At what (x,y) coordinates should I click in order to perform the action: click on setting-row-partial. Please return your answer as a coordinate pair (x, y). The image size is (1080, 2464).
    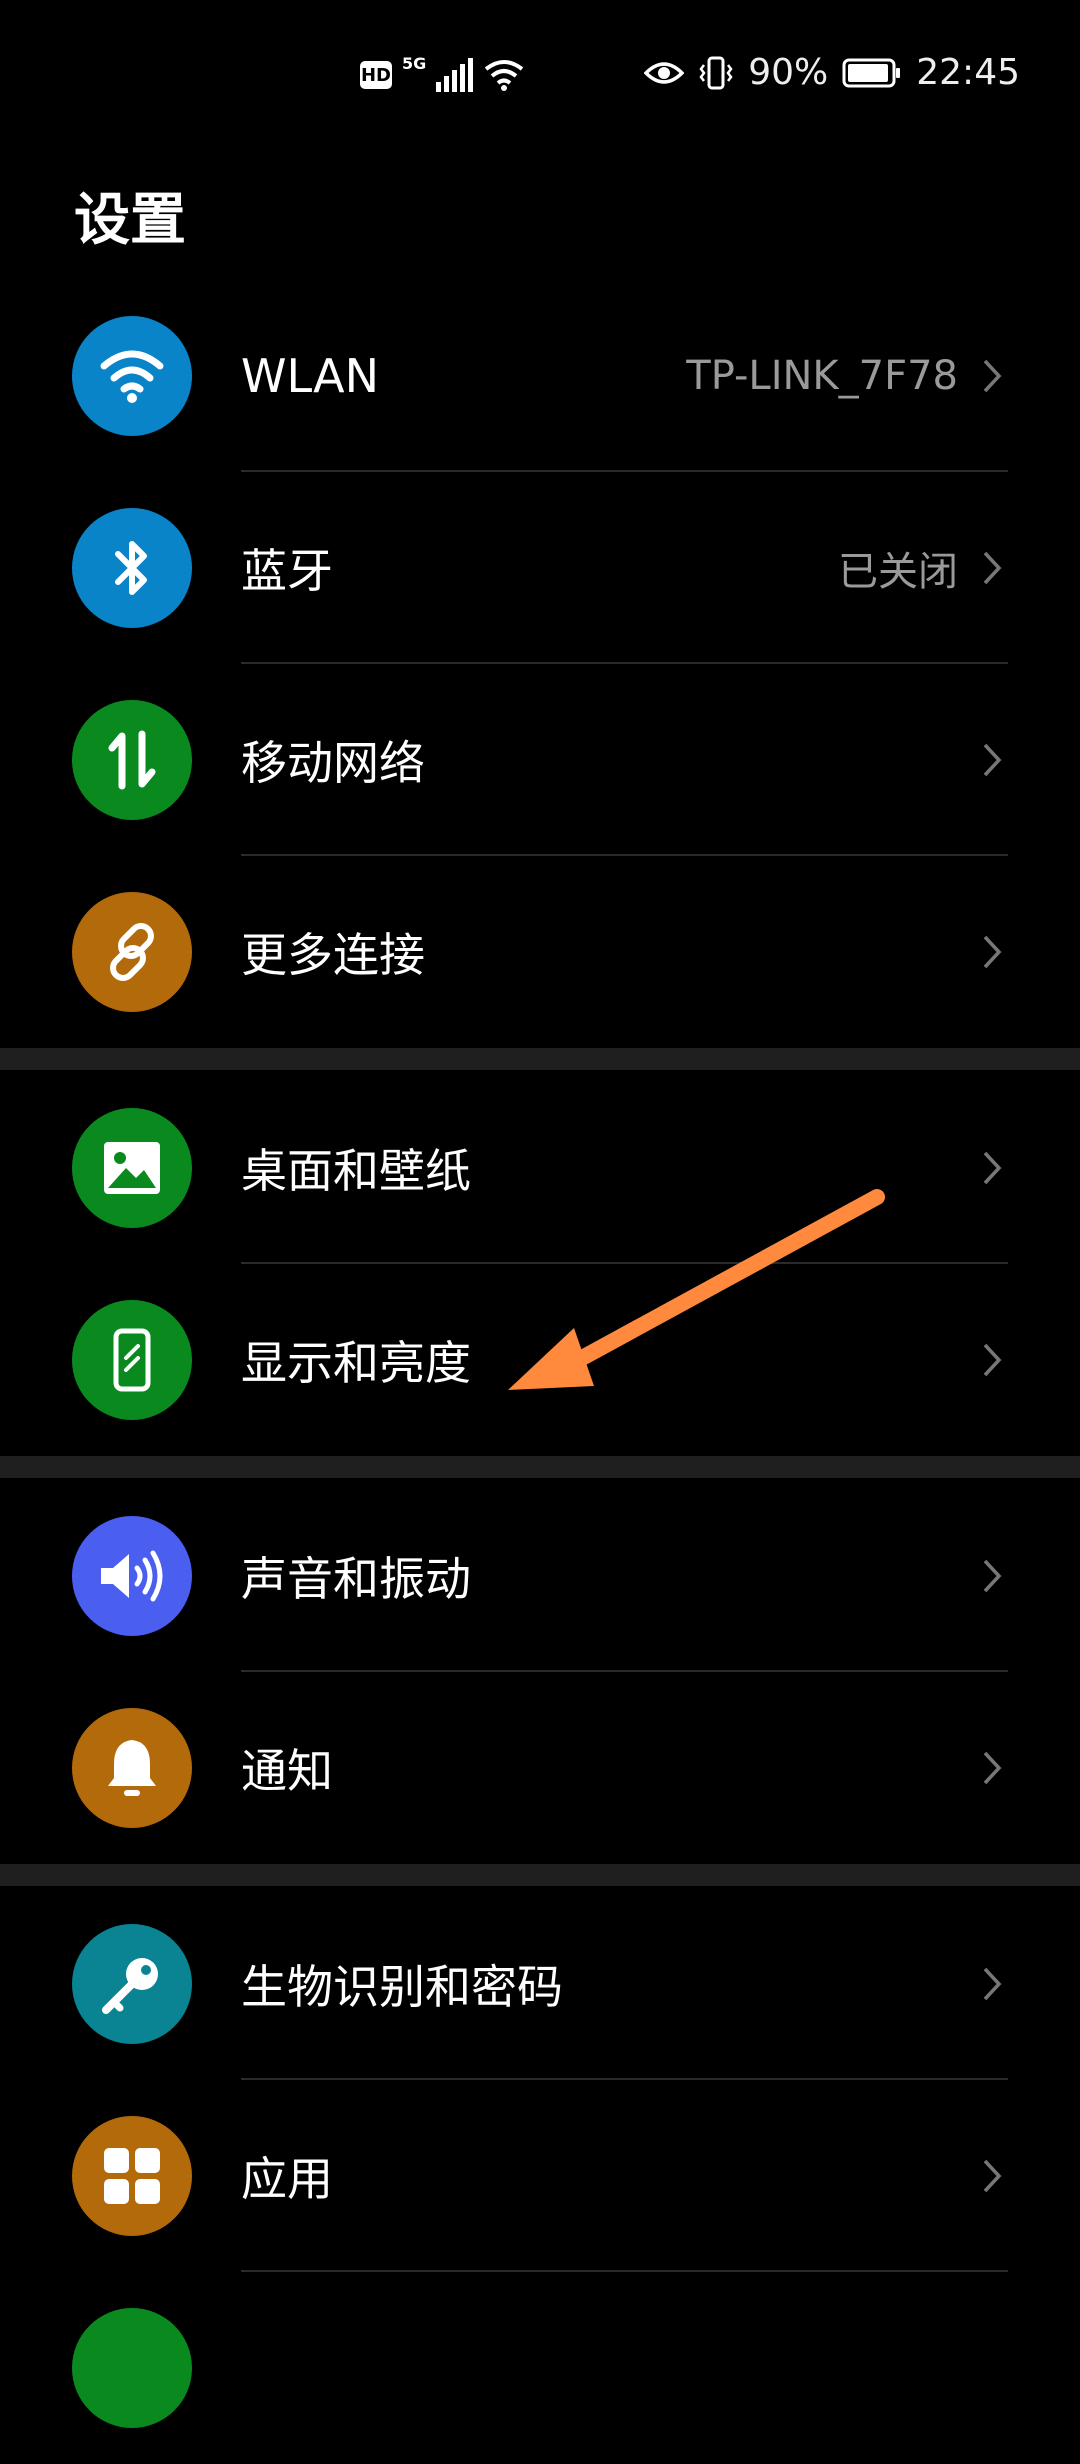
    Looking at the image, I should click on (540, 2368).